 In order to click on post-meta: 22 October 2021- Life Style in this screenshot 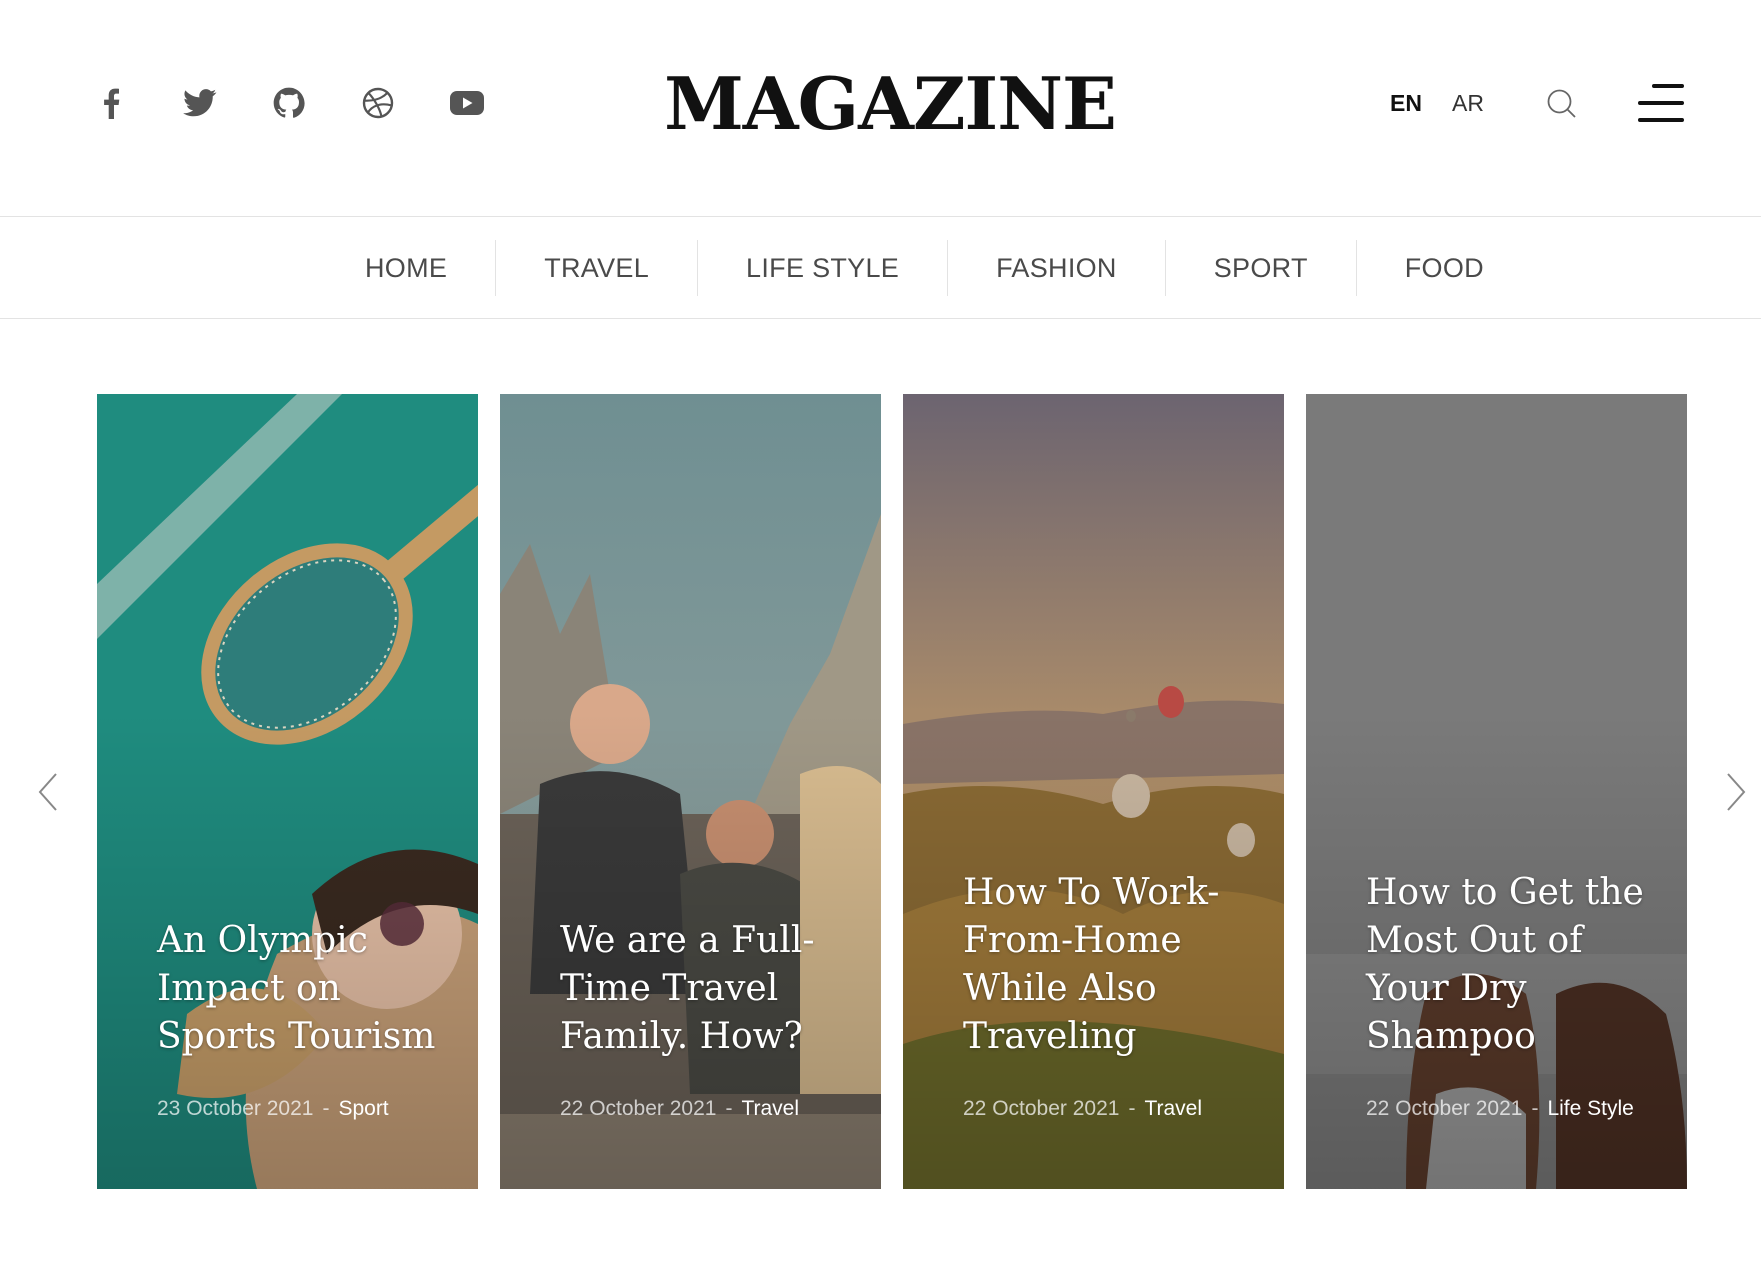, I will do `click(1511, 1108)`.